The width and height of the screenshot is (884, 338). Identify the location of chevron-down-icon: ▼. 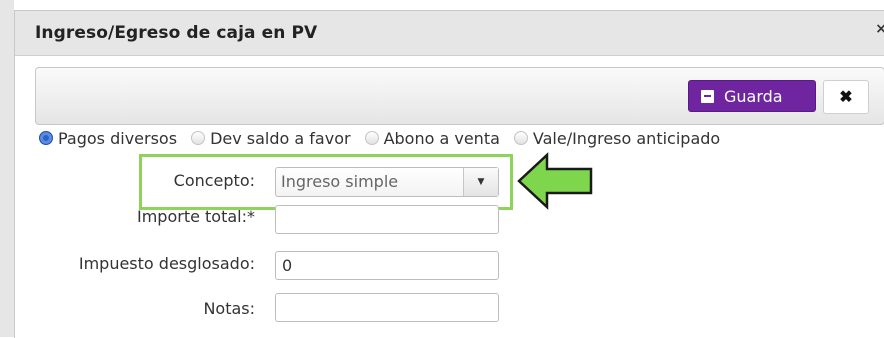
(480, 182).